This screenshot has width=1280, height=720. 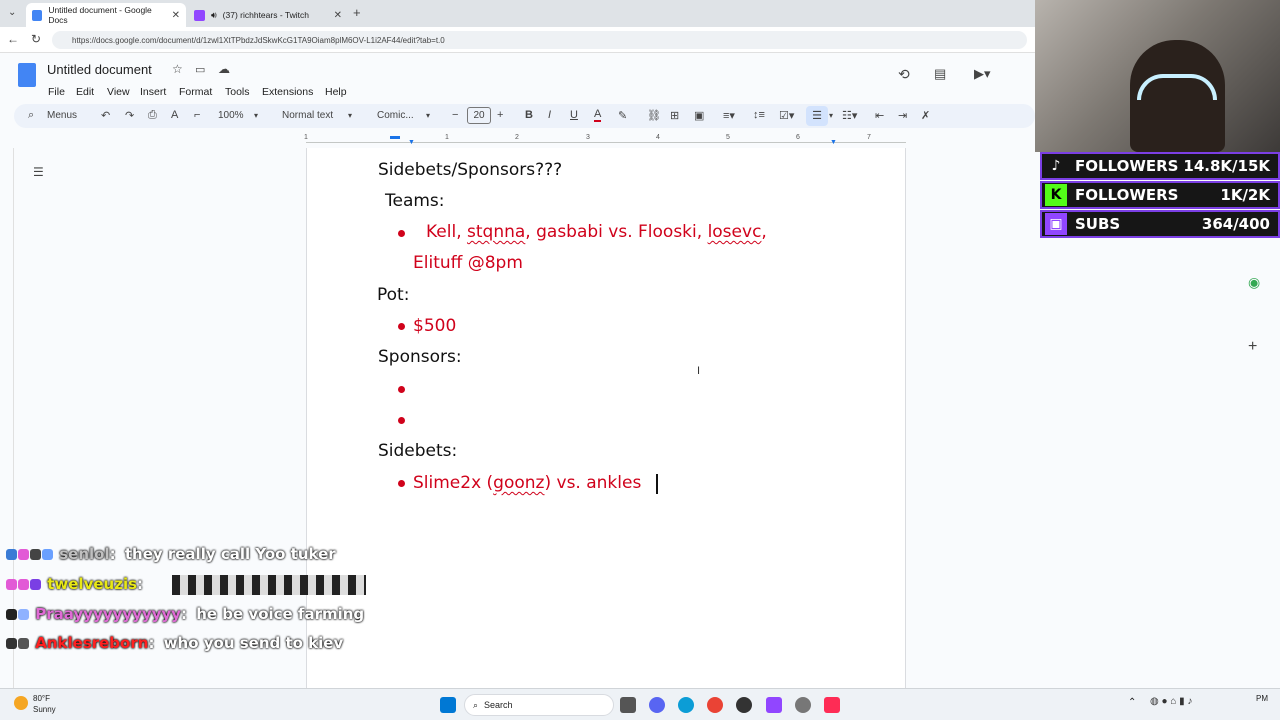 I want to click on discord-icon, so click(x=657, y=705).